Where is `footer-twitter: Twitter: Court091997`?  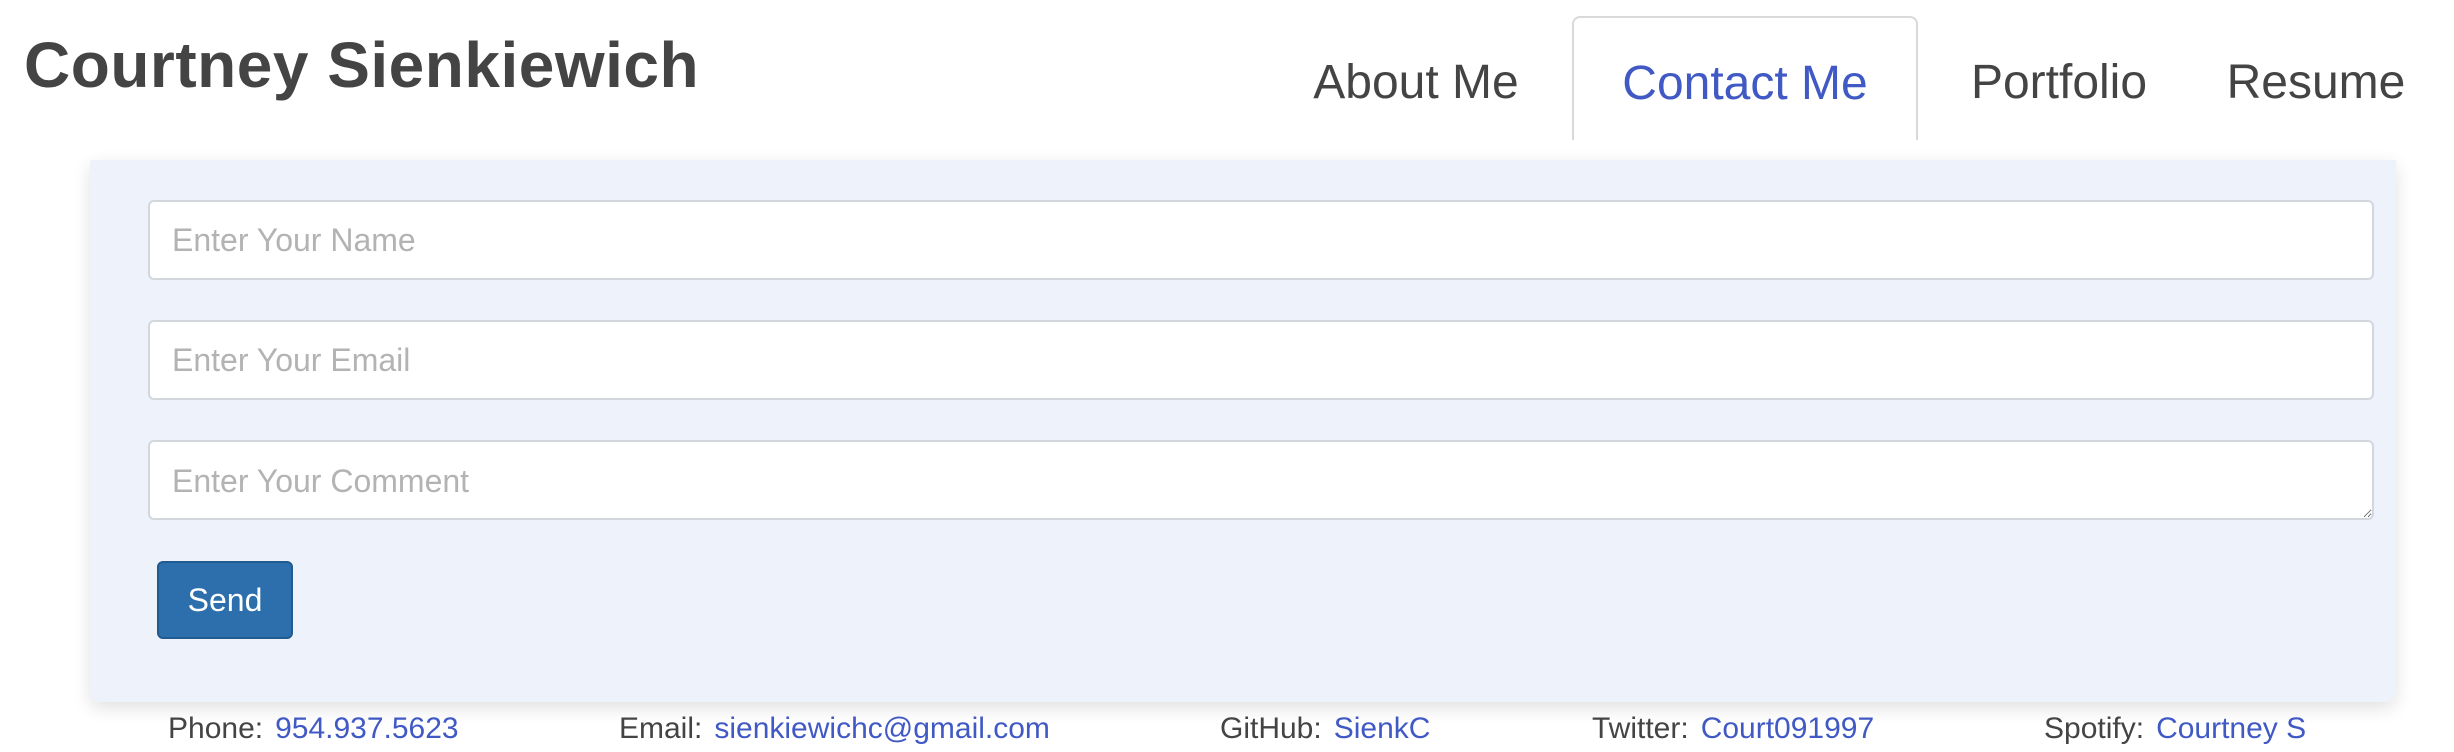
footer-twitter: Twitter: Court091997 is located at coordinates (1733, 729).